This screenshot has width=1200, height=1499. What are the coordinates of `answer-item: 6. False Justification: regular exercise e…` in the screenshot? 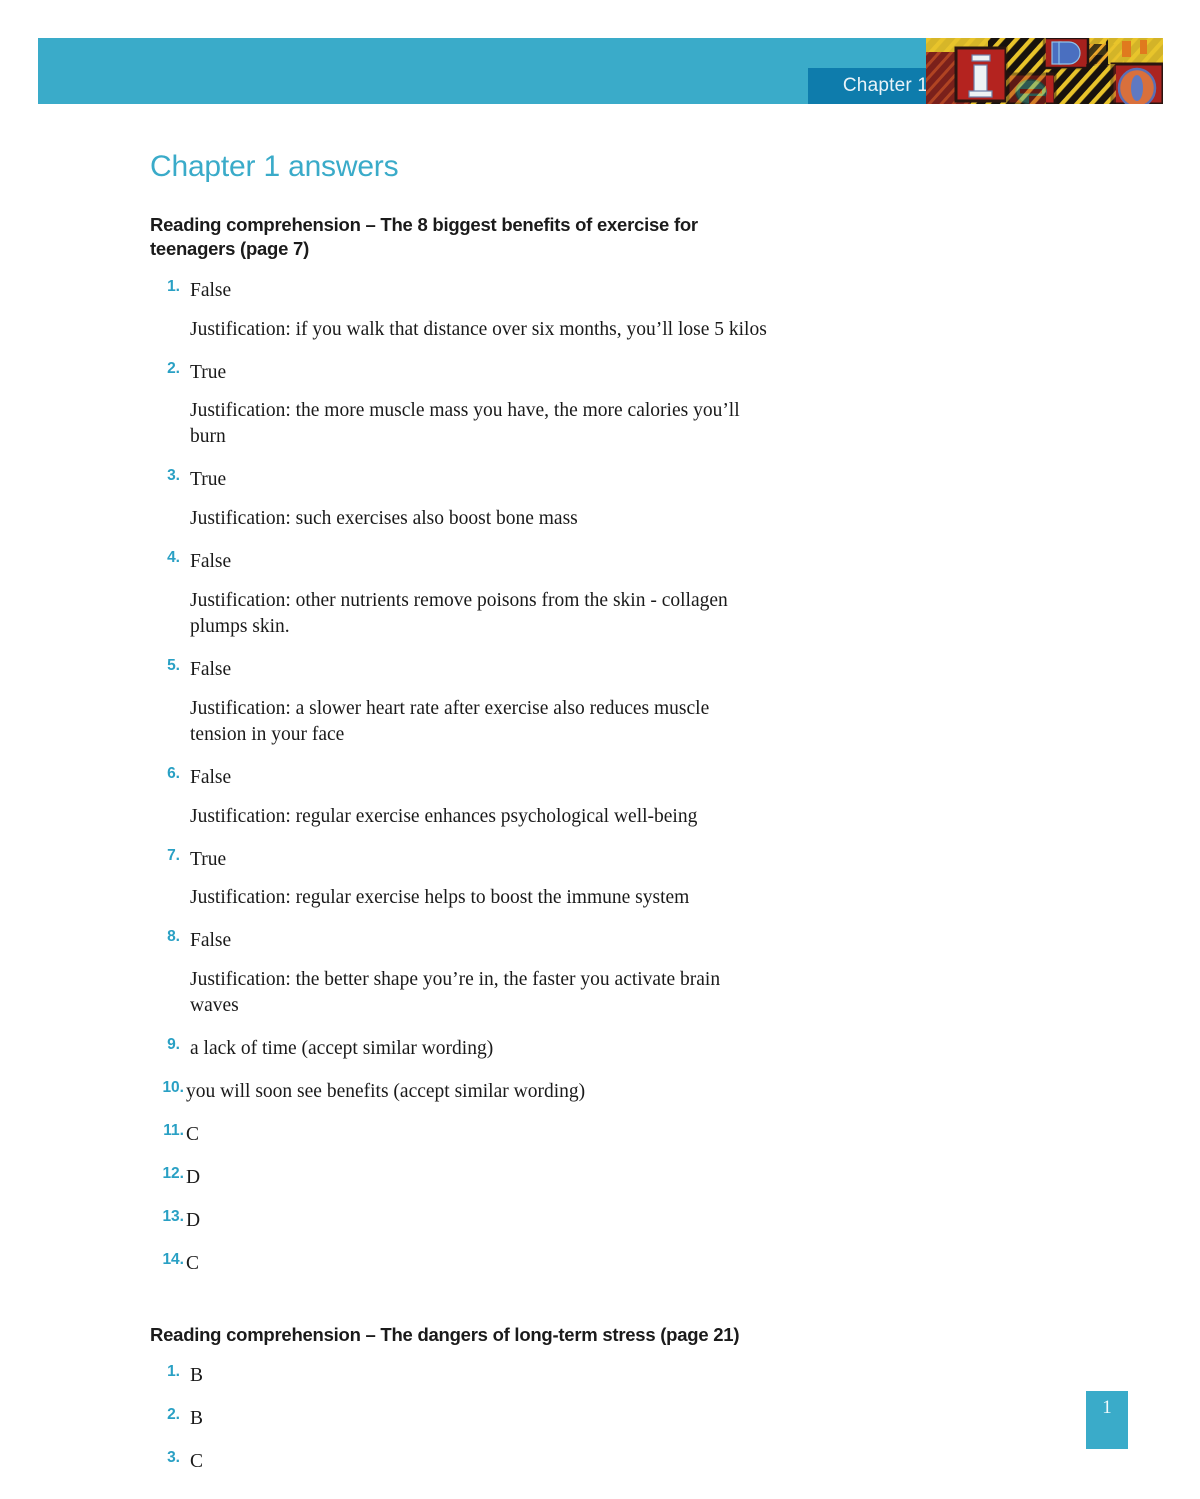 It's located at (460, 797).